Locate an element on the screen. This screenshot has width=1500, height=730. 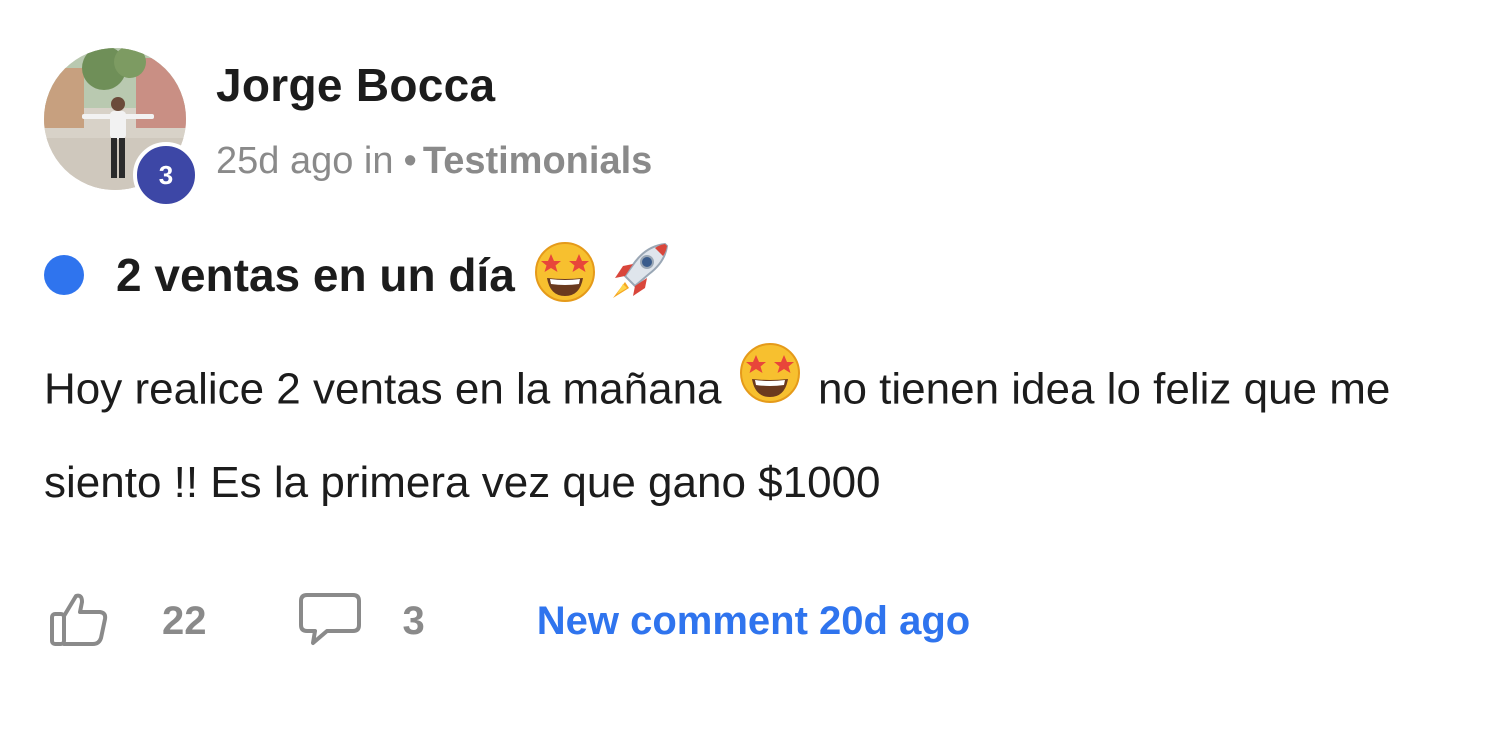
comment-button: 3 is located at coordinates (361, 621).